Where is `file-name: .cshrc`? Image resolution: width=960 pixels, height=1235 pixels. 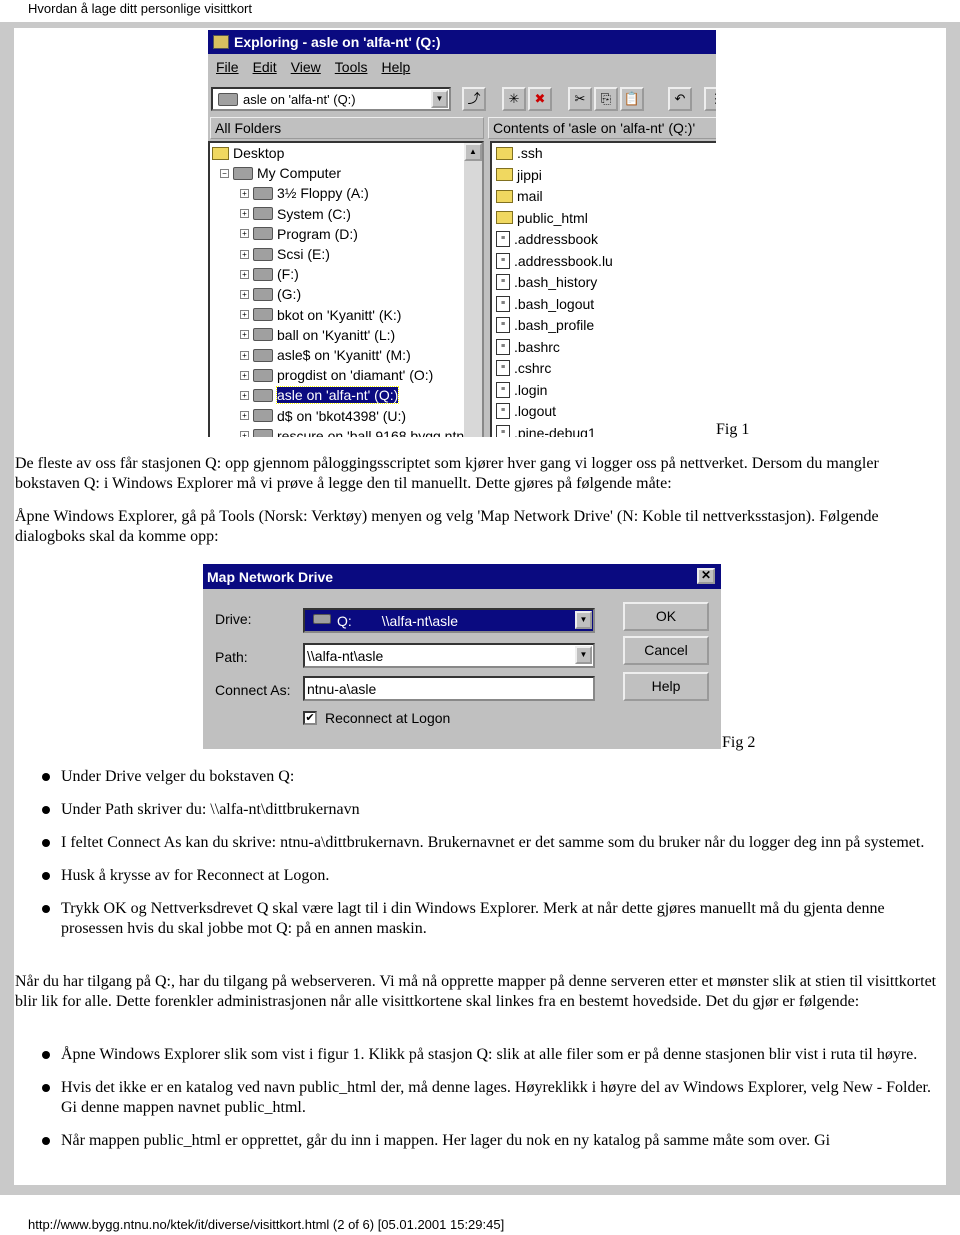
file-name: .cshrc is located at coordinates (533, 368).